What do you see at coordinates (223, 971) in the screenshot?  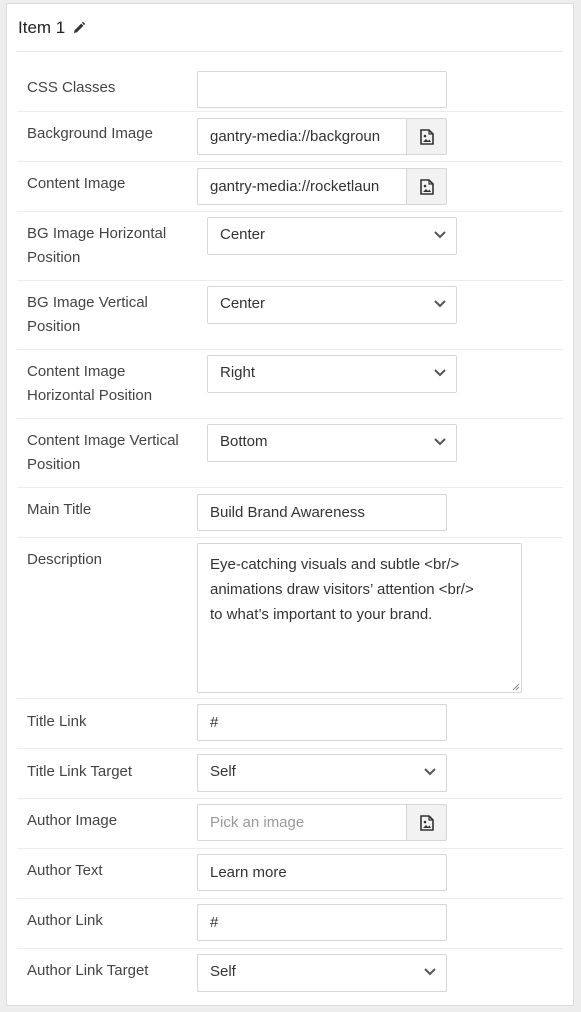 I see `author-link-target-value: Self` at bounding box center [223, 971].